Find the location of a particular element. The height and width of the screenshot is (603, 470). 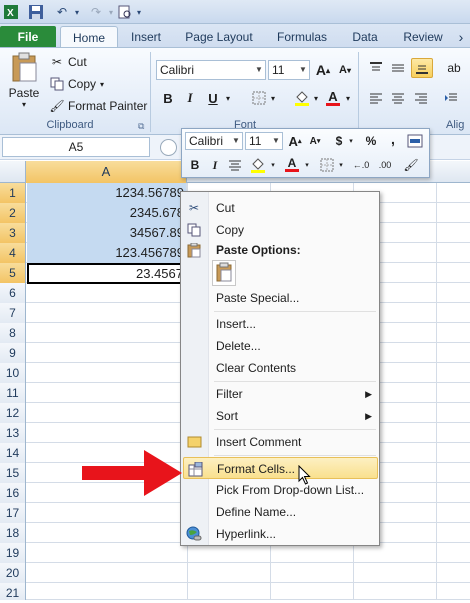

tab-file: File is located at coordinates (28, 37).